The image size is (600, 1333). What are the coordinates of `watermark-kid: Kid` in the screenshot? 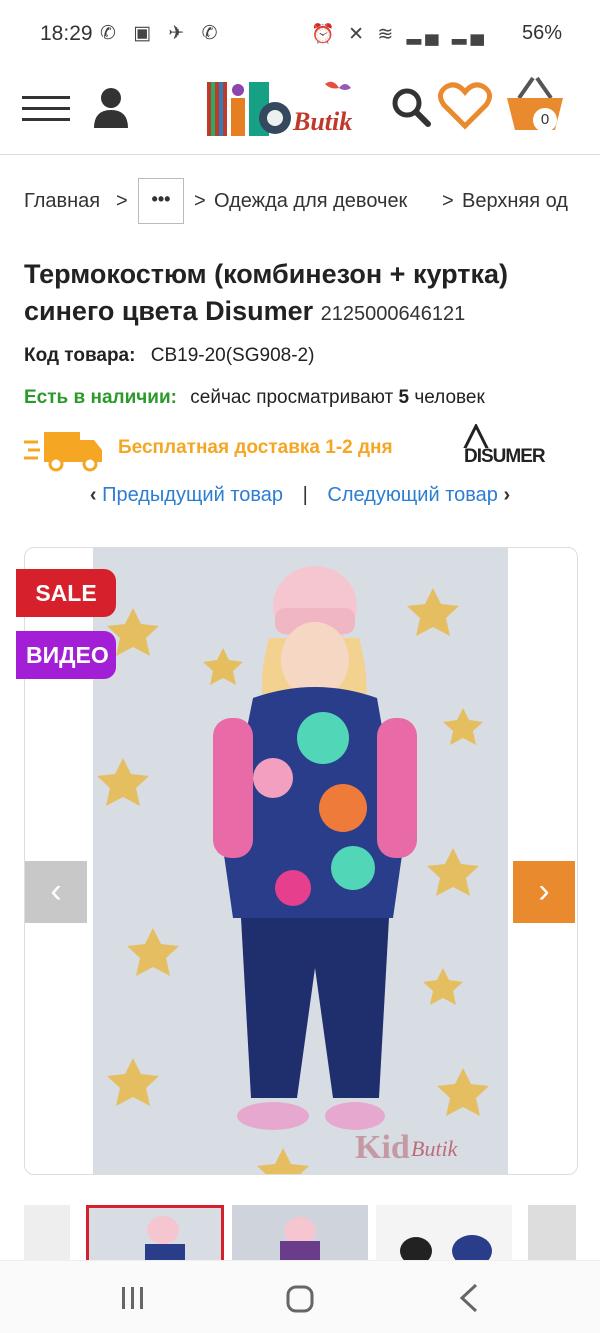 It's located at (382, 1147).